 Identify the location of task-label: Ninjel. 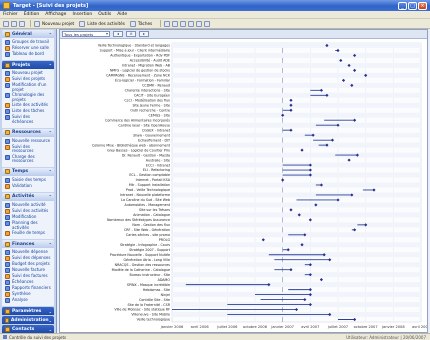
(165, 295).